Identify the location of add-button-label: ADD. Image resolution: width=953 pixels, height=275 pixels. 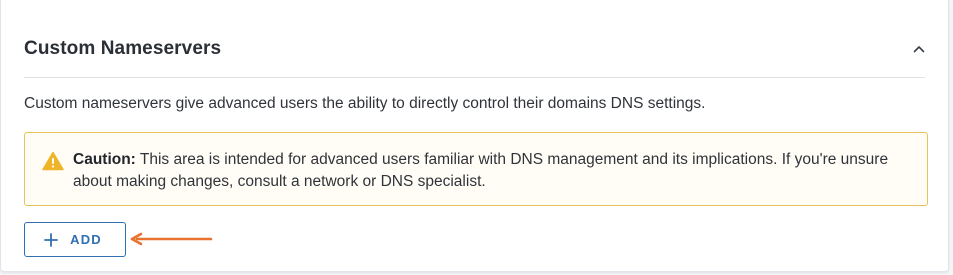
(86, 239).